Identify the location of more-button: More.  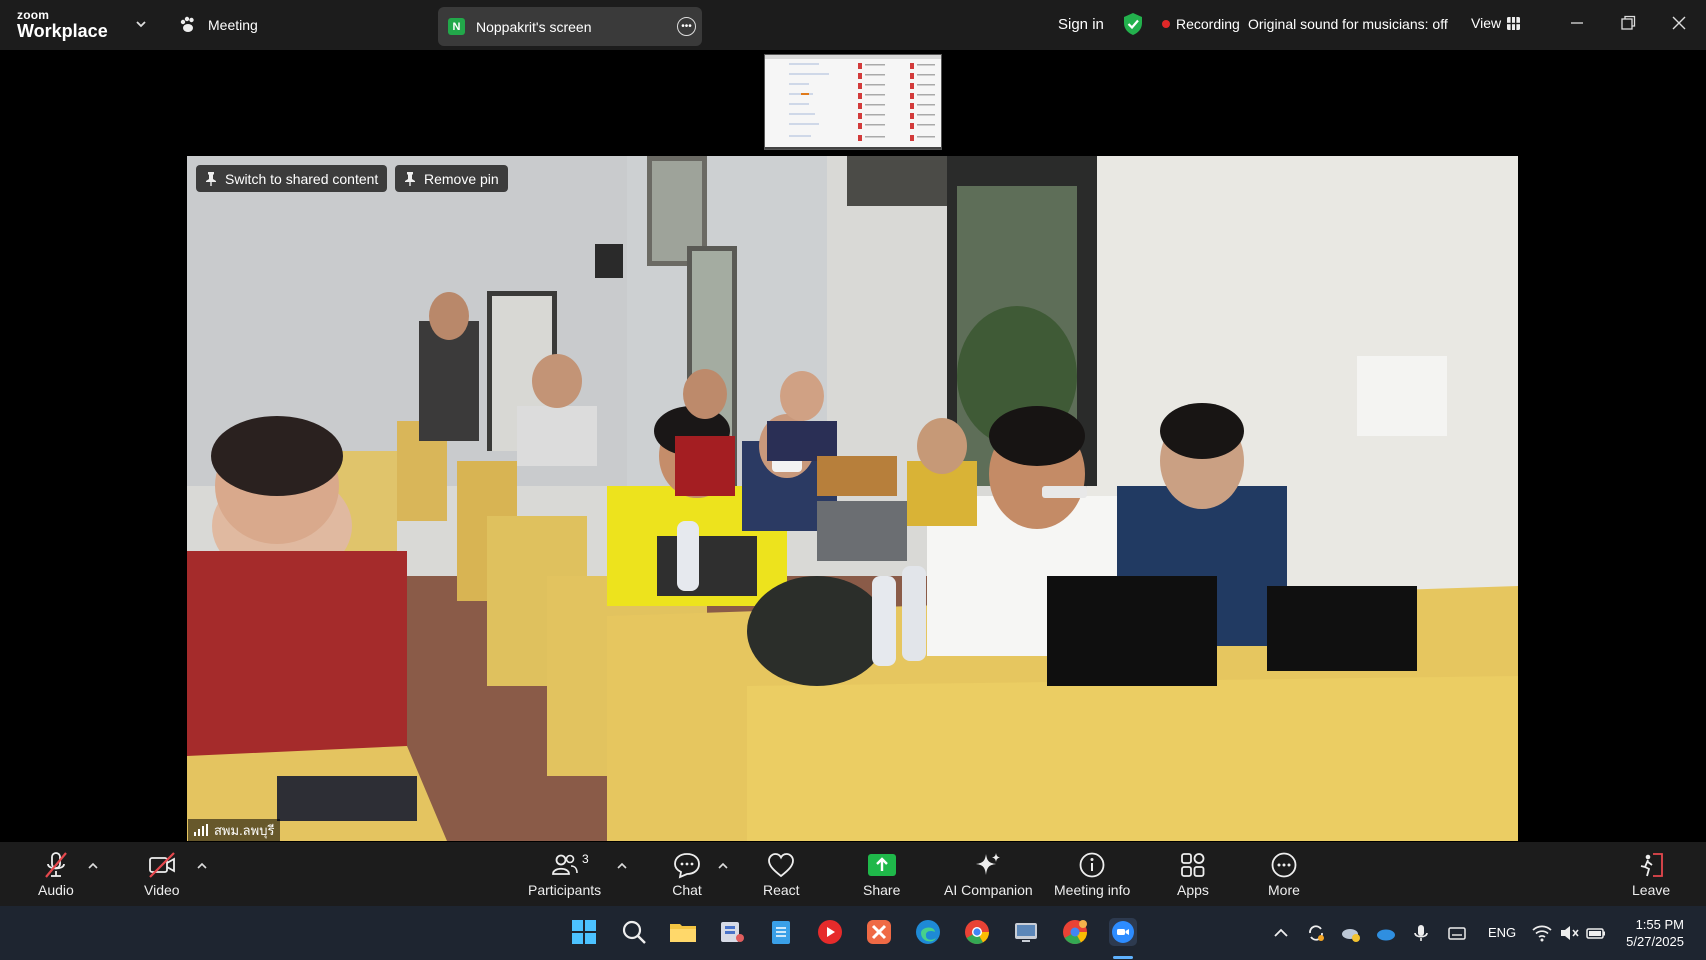
(1284, 874).